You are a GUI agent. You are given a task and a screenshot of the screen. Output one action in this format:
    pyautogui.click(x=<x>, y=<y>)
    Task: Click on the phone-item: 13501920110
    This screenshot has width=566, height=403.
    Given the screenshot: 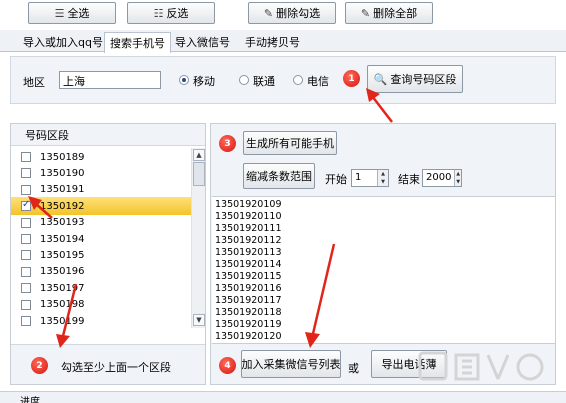 What is the action you would take?
    pyautogui.click(x=248, y=216)
    